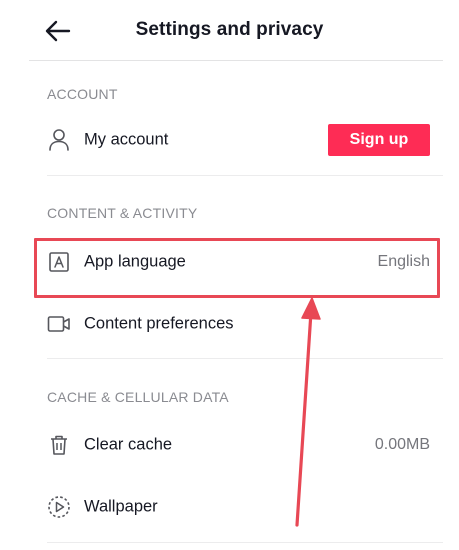  What do you see at coordinates (236, 60) in the screenshot?
I see `header-divider` at bounding box center [236, 60].